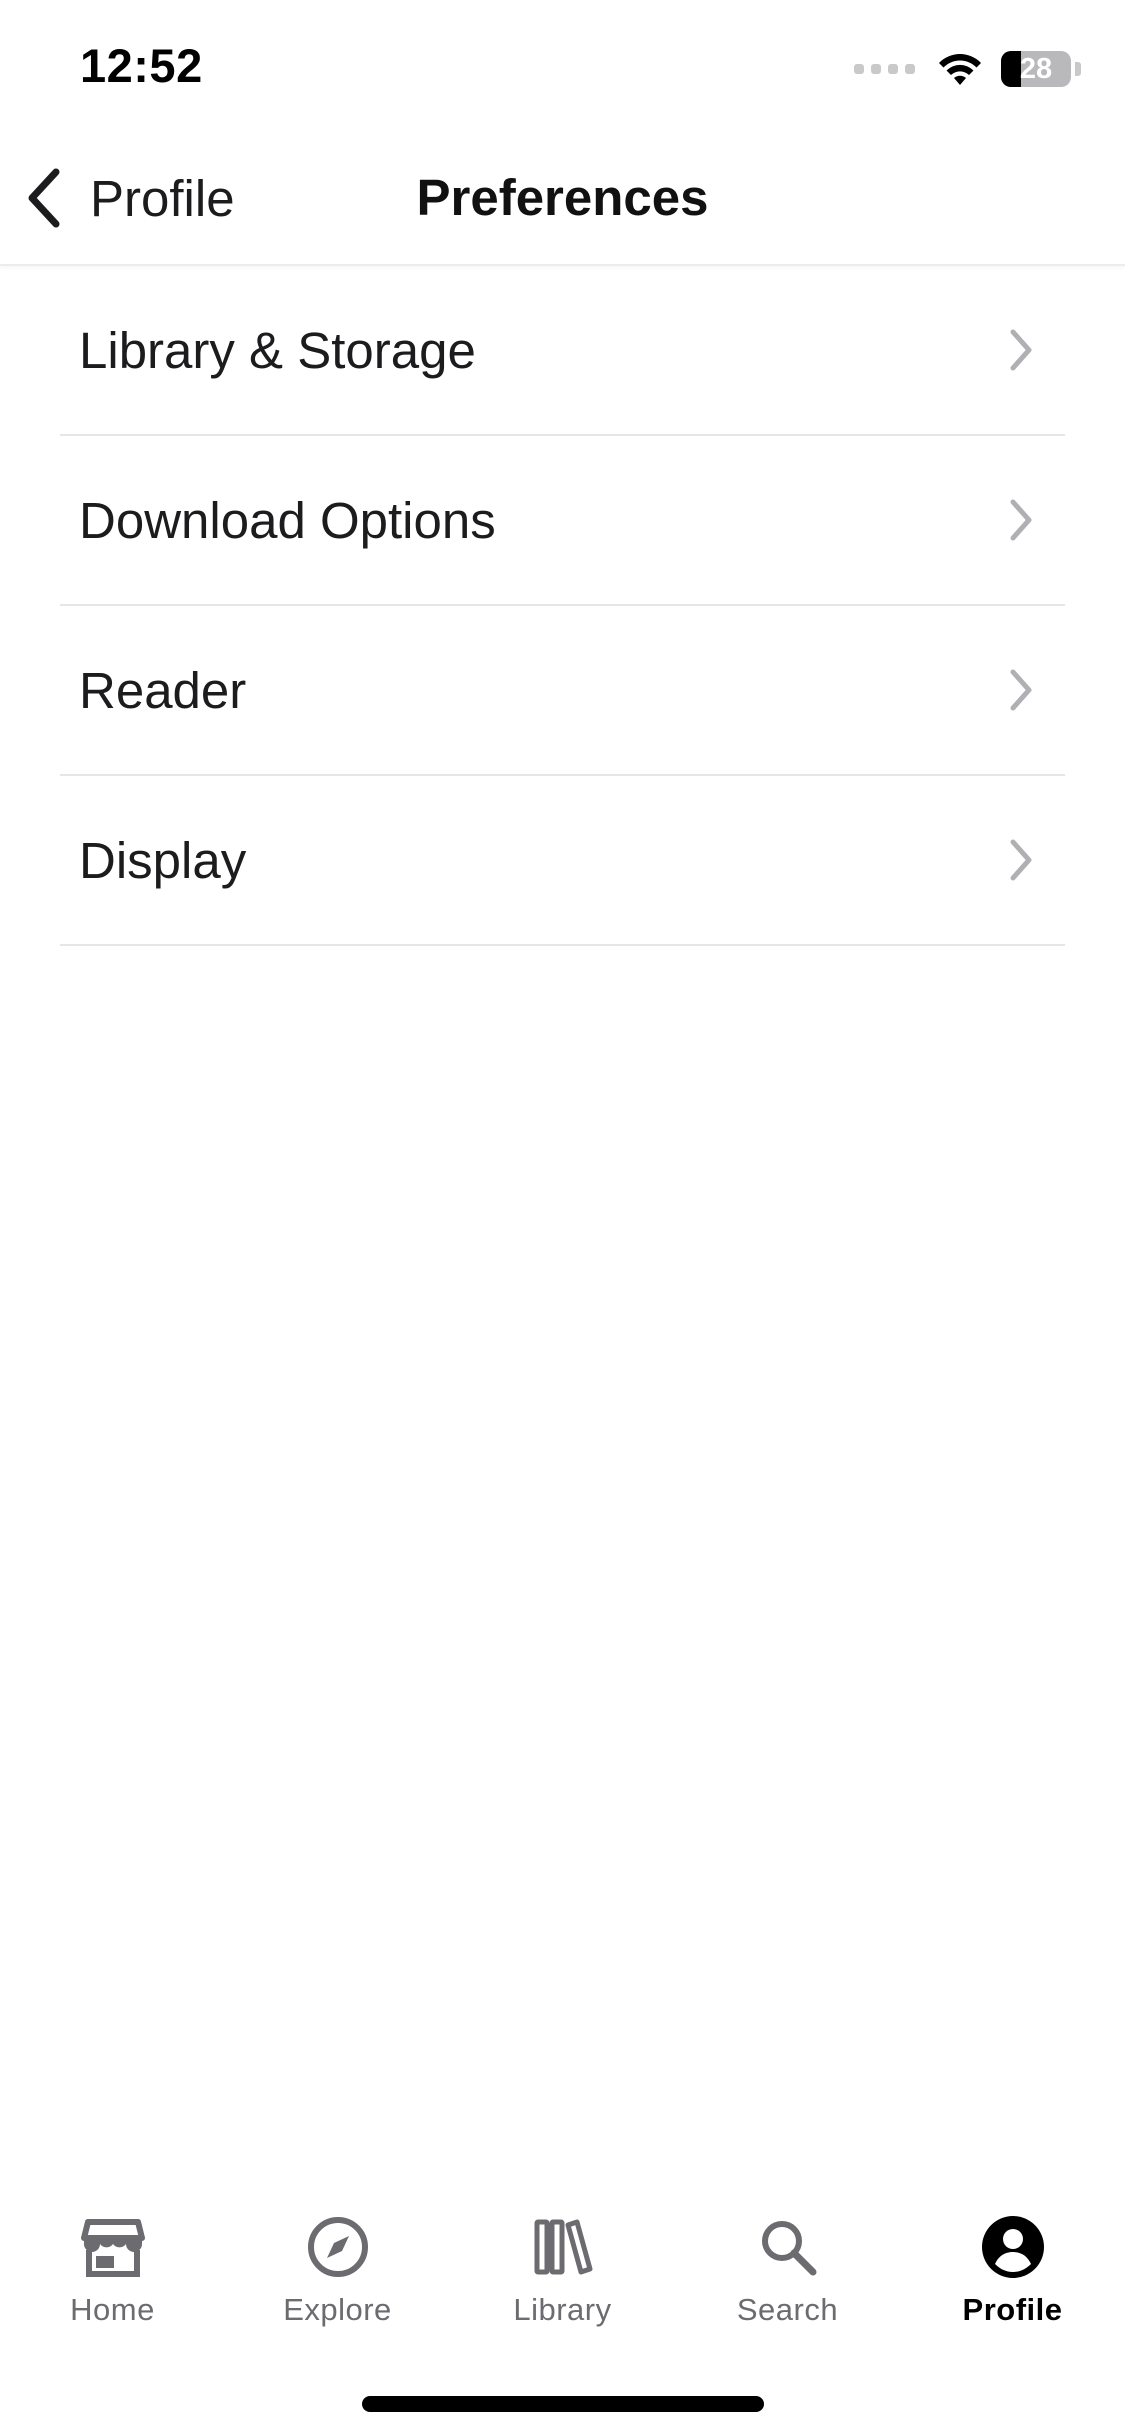 This screenshot has width=1125, height=2436. I want to click on status-time: 12:52, so click(141, 65).